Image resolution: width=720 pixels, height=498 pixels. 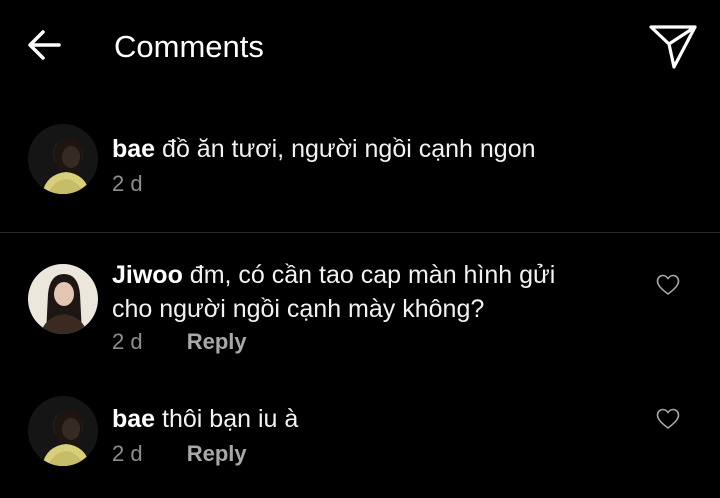 I want to click on page-title: Comments, so click(x=189, y=46).